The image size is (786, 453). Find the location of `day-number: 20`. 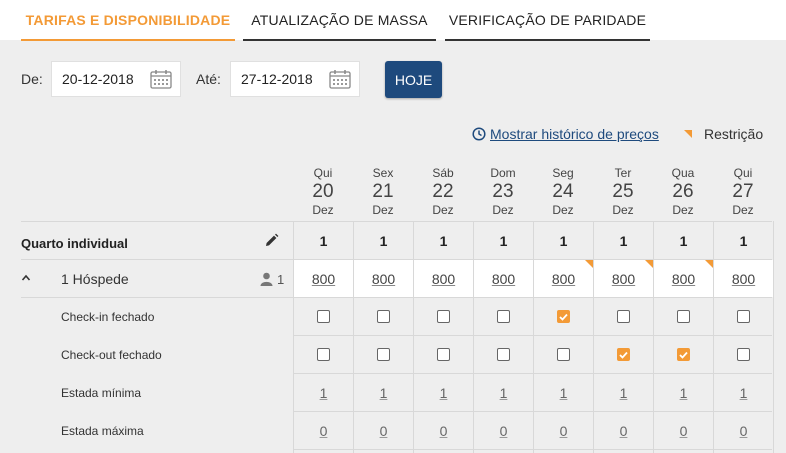

day-number: 20 is located at coordinates (323, 191).